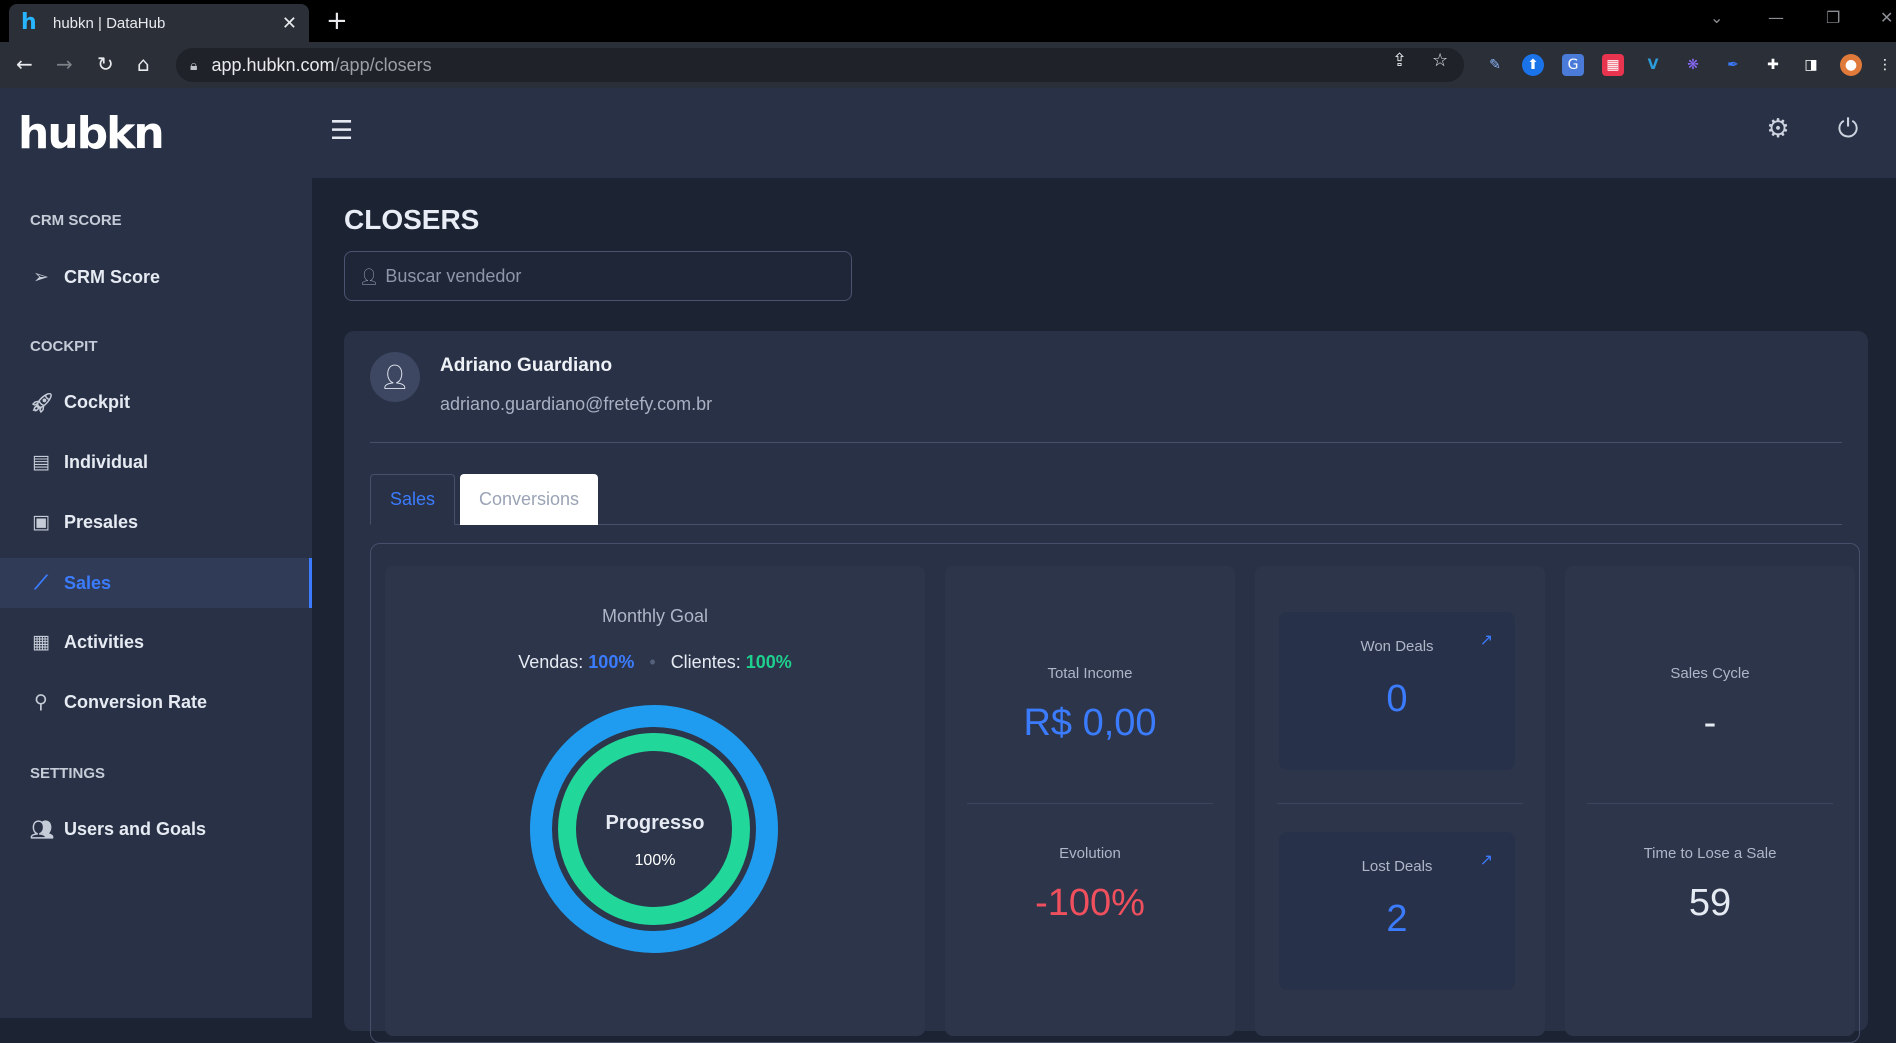  Describe the element at coordinates (109, 23) in the screenshot. I see `browser-tab-title: hubkn | DataHub` at that location.